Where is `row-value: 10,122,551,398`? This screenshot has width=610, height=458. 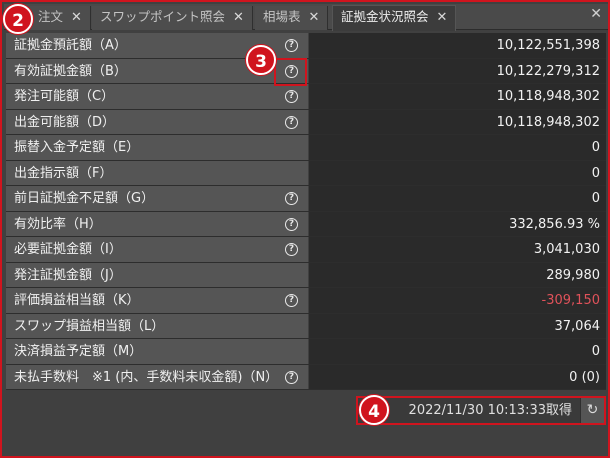
row-value: 10,122,551,398 is located at coordinates (457, 45).